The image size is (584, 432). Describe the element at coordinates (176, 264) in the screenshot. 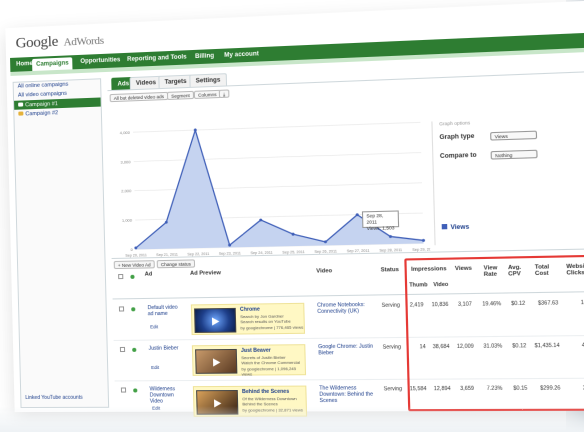

I see `change-status-button: Change status` at that location.